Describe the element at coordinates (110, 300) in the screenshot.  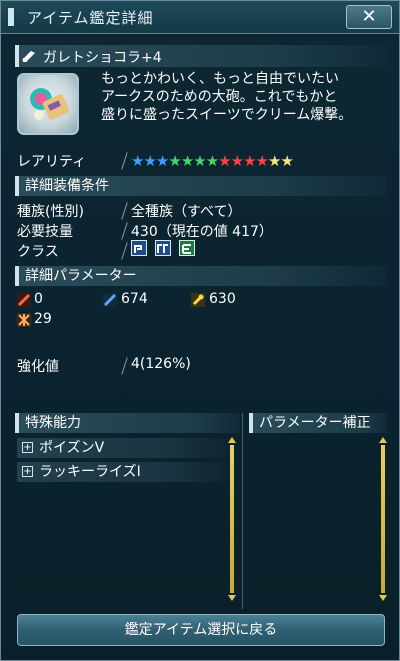
I see `ranged-attack-icon` at that location.